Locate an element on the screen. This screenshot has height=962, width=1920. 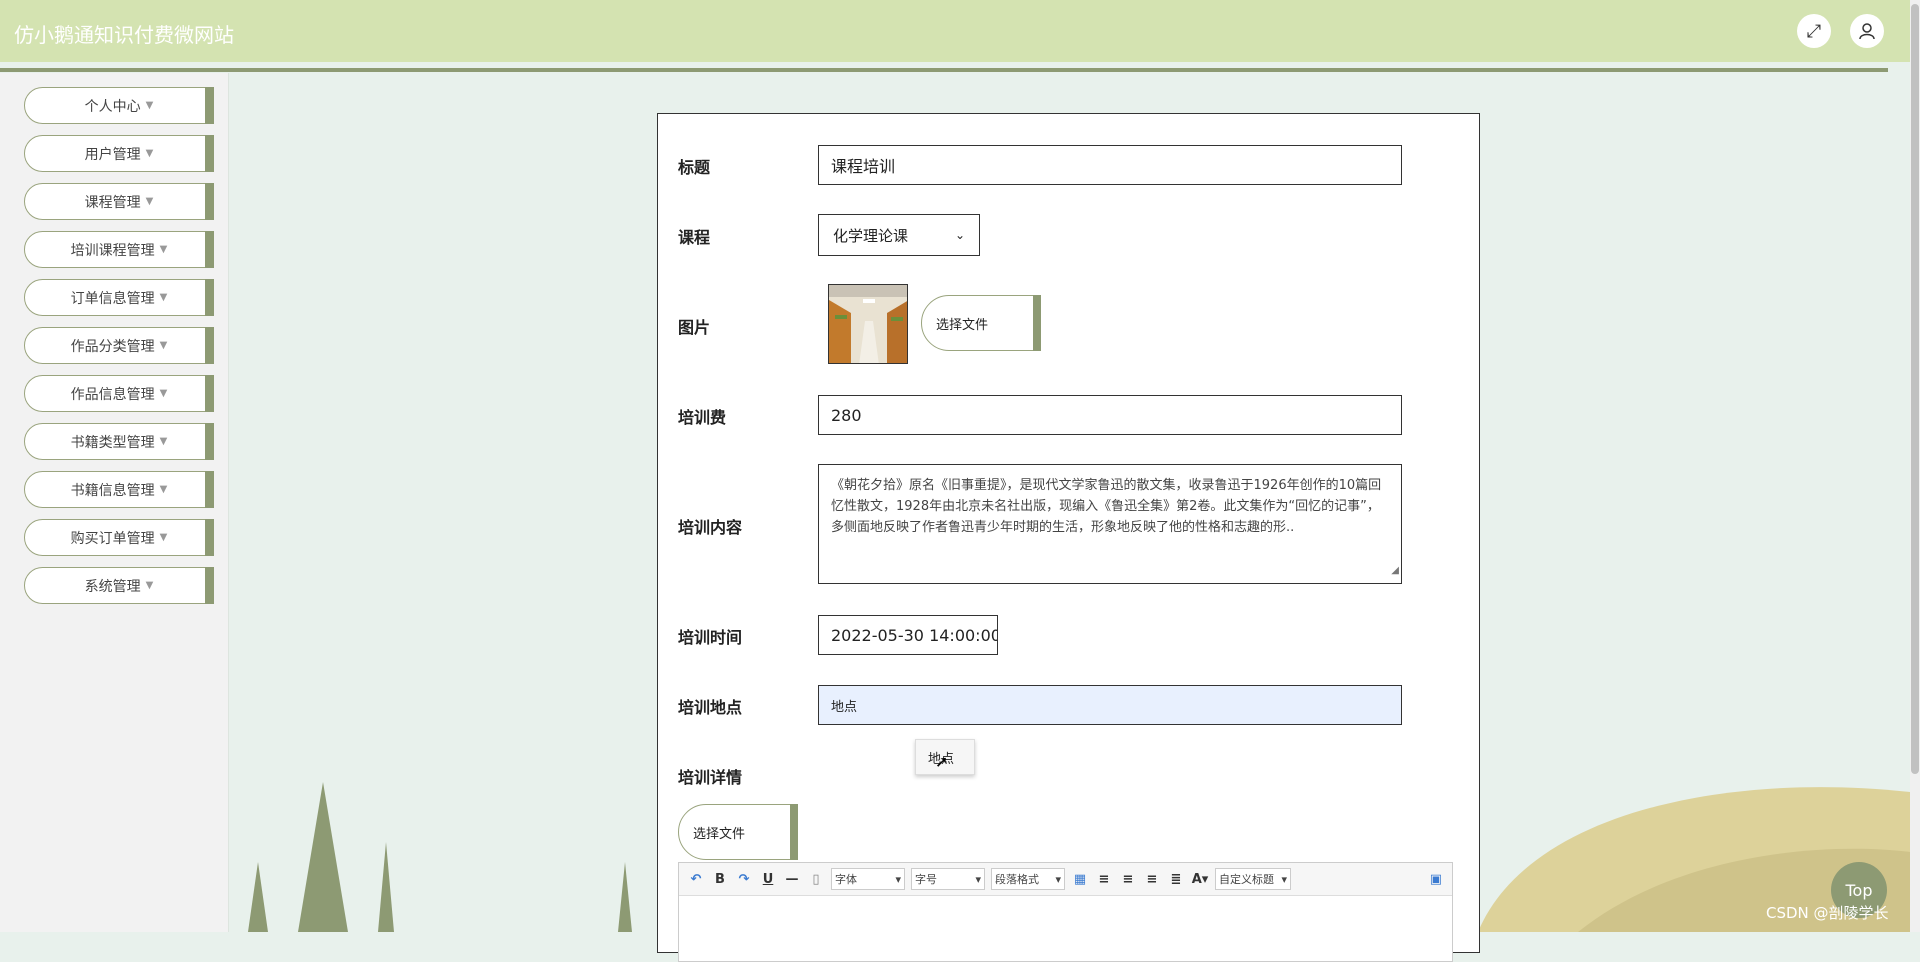
sidebar-item-work-category-management: 作品分类管理 ▼ is located at coordinates (119, 345).